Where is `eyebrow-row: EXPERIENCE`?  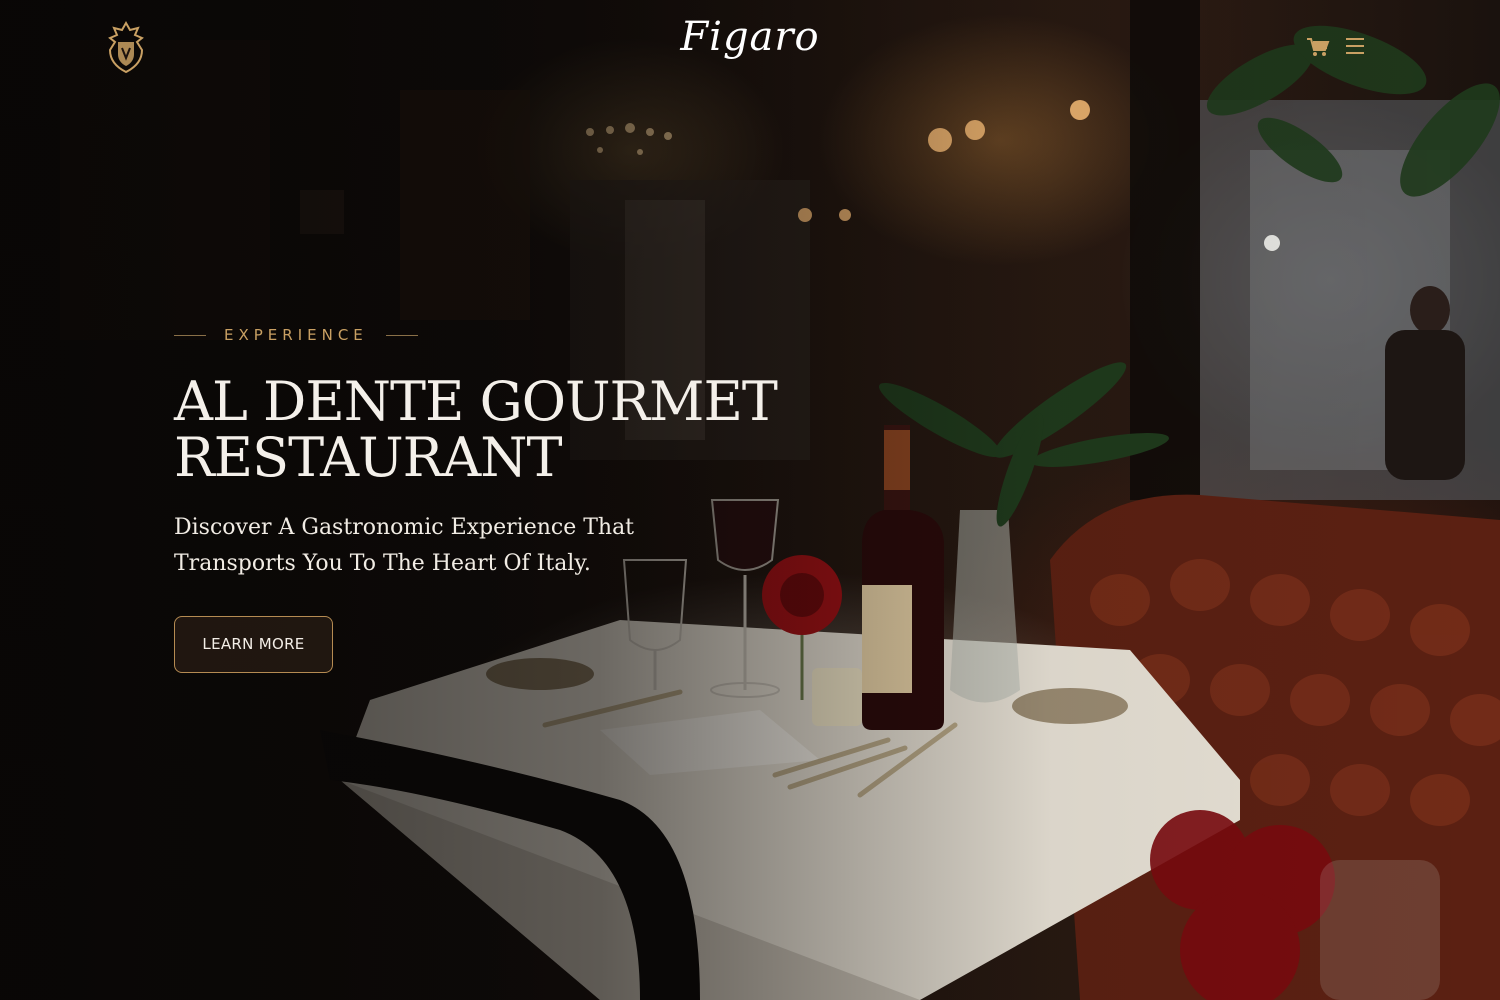
eyebrow-row: EXPERIENCE is located at coordinates (494, 335).